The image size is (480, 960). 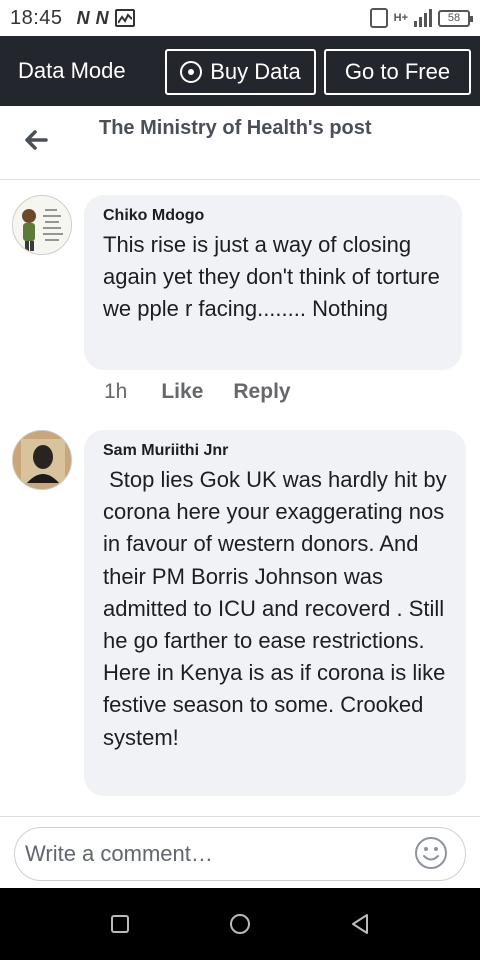 I want to click on go-to-free-button: Go to Free, so click(x=397, y=72).